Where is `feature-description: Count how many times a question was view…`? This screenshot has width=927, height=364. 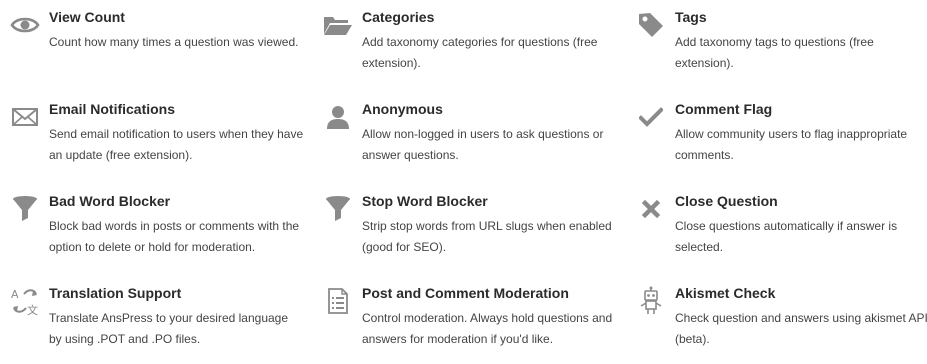 feature-description: Count how many times a question was view… is located at coordinates (174, 42).